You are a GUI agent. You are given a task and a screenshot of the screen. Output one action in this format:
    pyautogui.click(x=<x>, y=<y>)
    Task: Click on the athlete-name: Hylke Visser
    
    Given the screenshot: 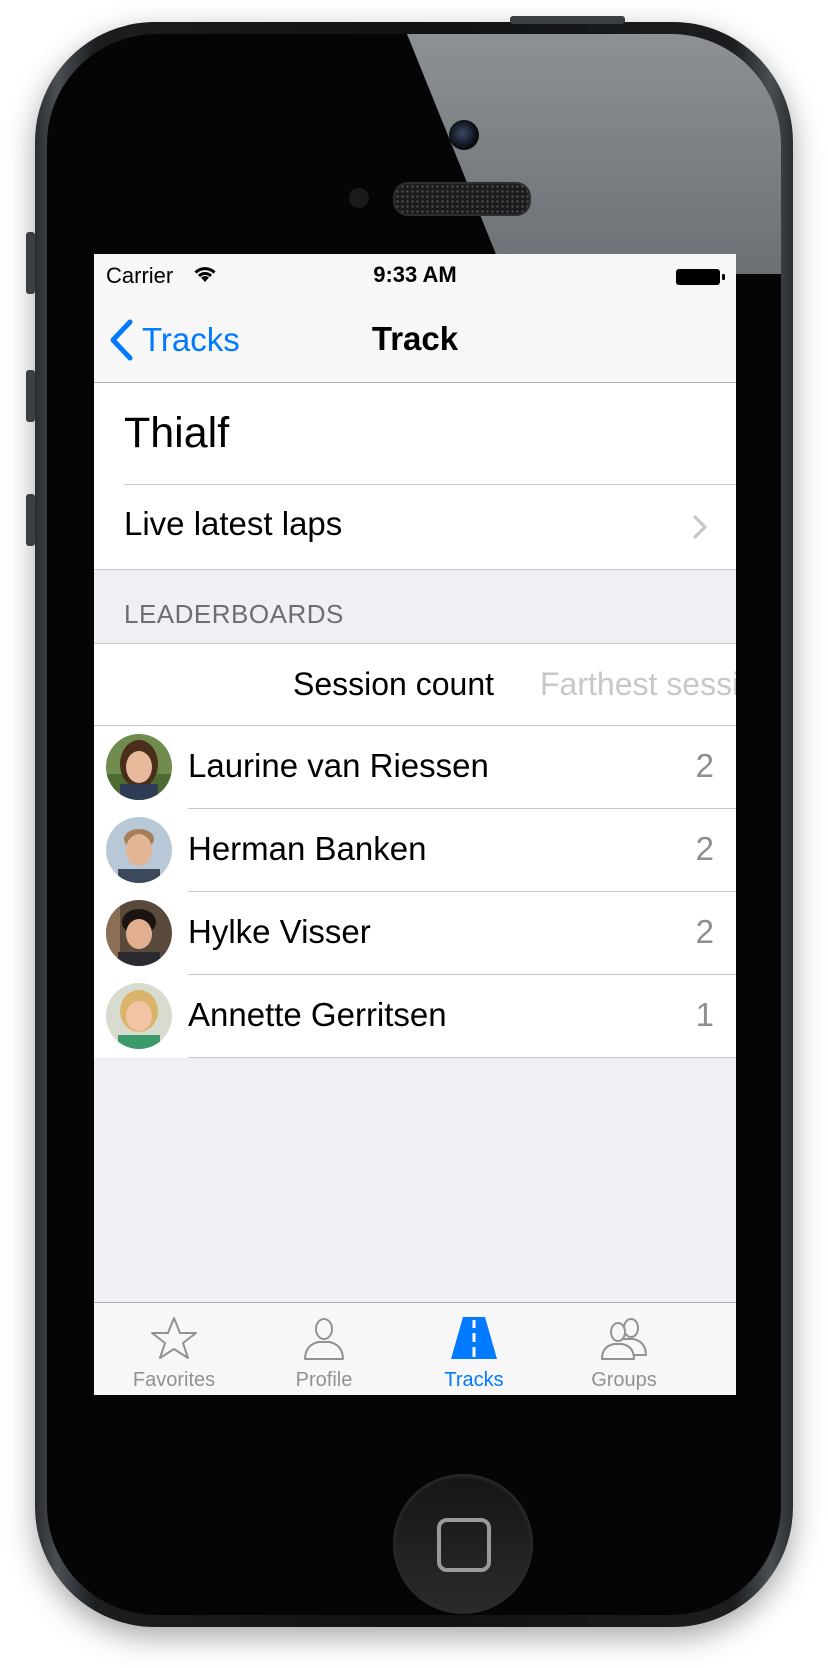 What is the action you would take?
    pyautogui.click(x=279, y=931)
    